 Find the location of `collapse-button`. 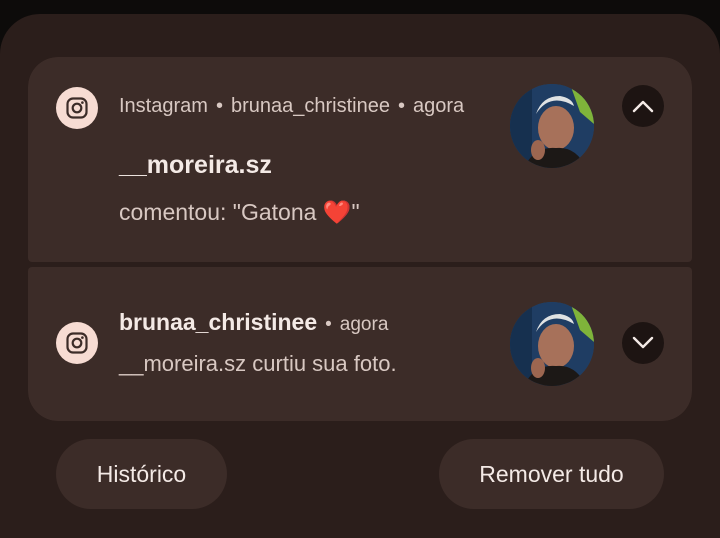

collapse-button is located at coordinates (643, 106).